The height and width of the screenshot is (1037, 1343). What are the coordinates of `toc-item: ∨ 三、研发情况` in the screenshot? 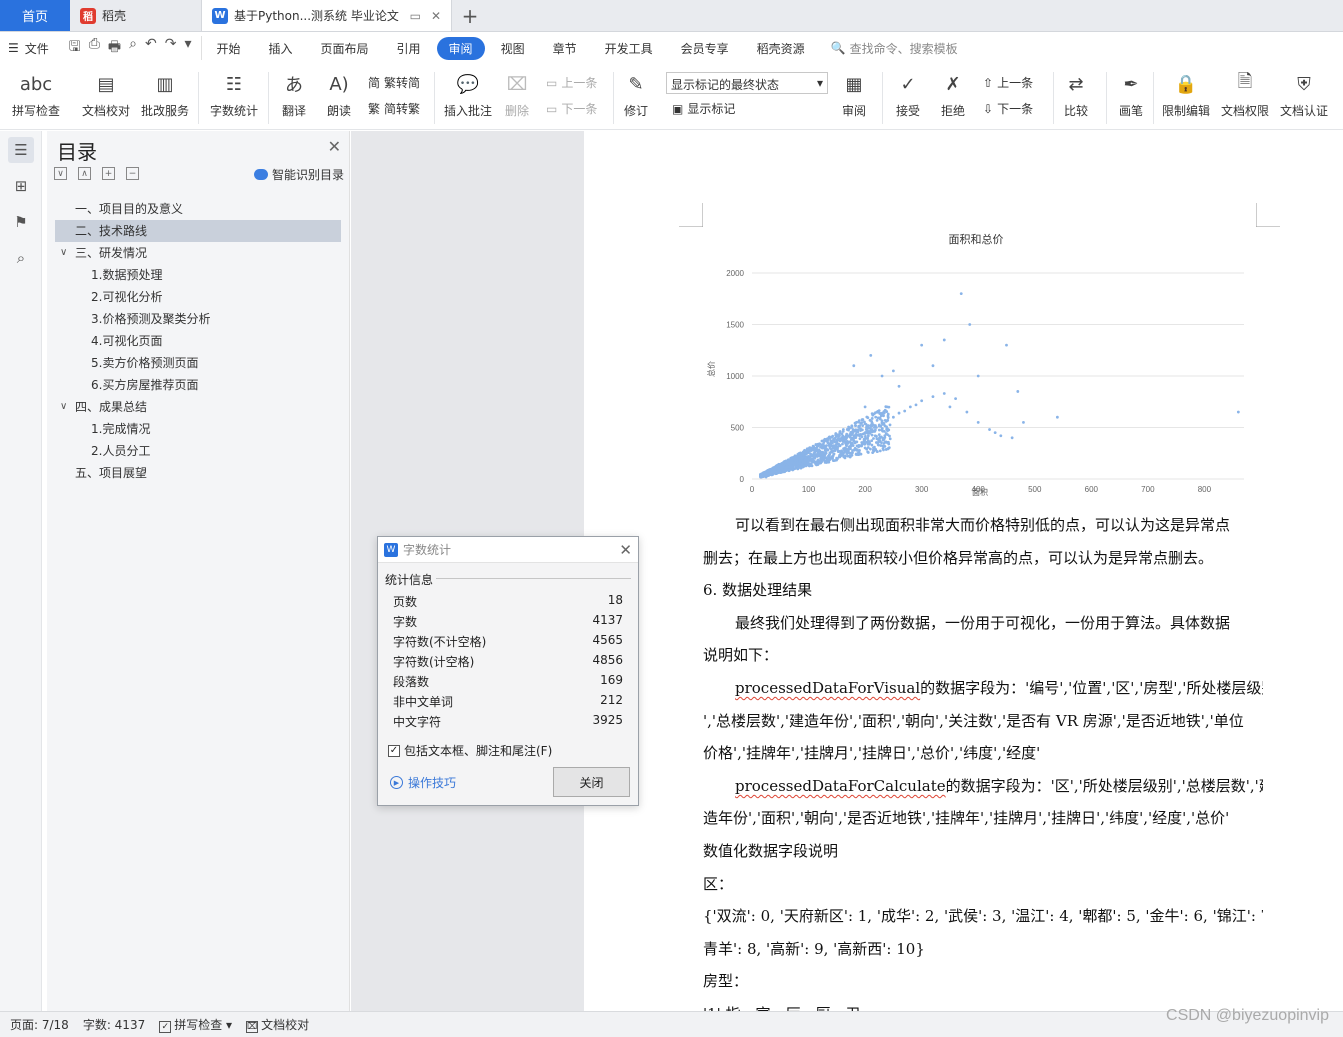 It's located at (198, 253).